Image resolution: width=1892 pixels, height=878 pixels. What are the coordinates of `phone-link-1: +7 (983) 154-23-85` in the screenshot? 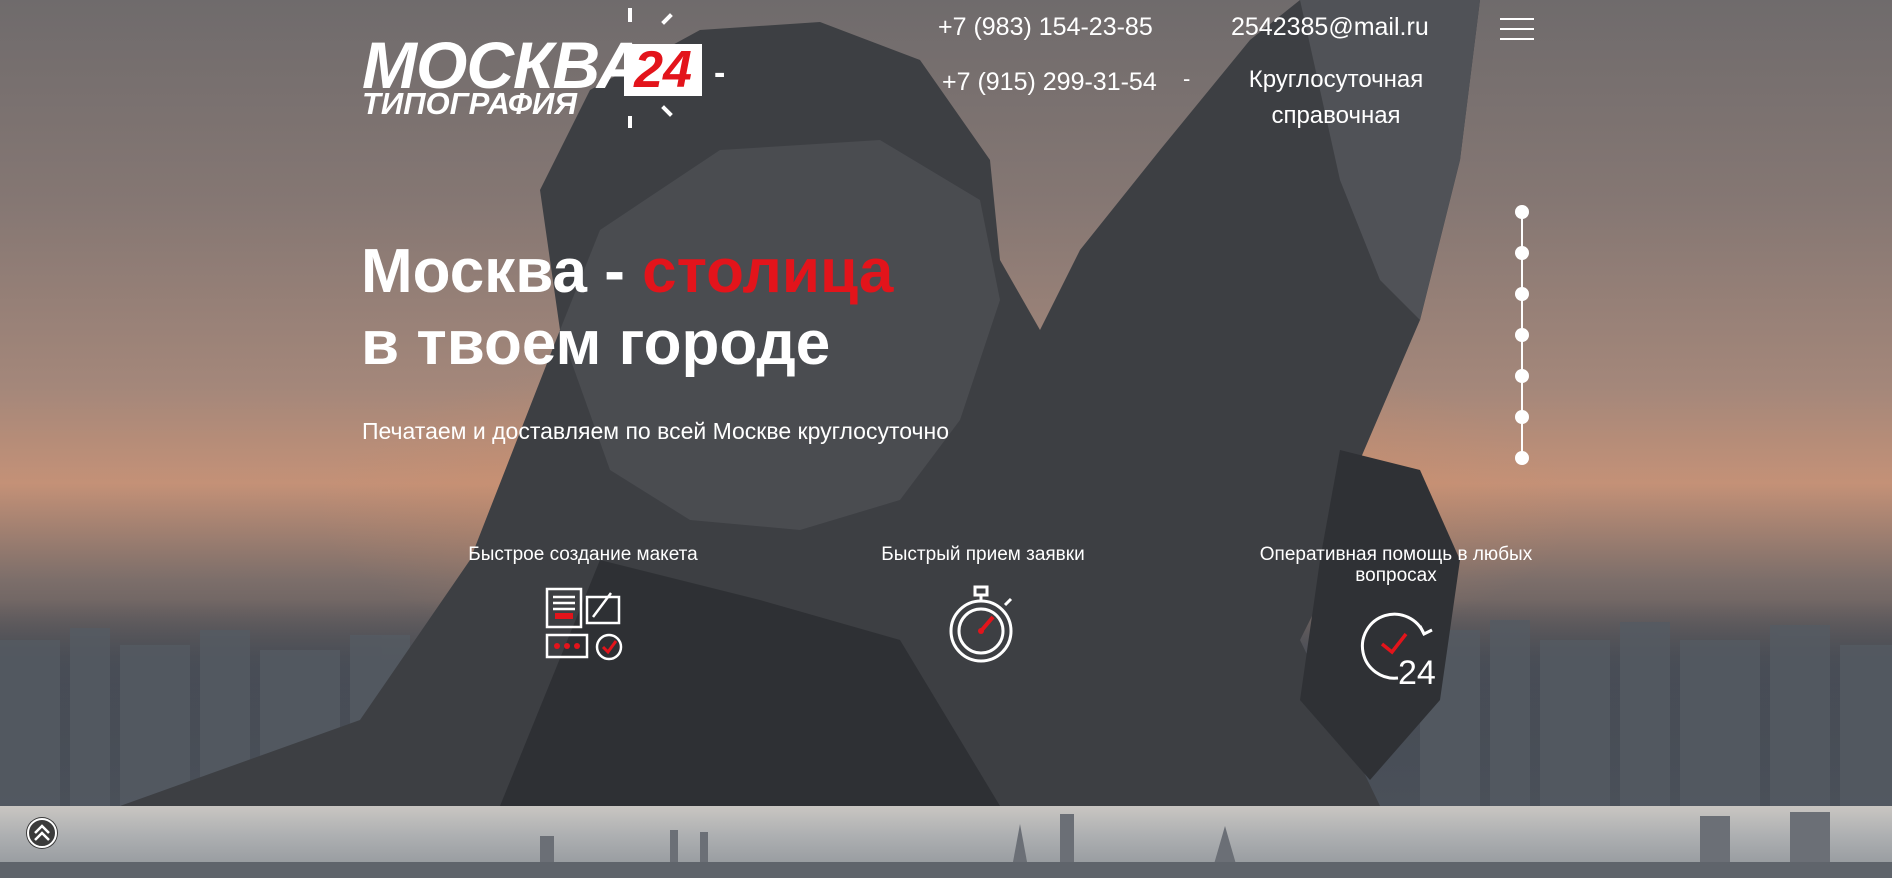 It's located at (1045, 27).